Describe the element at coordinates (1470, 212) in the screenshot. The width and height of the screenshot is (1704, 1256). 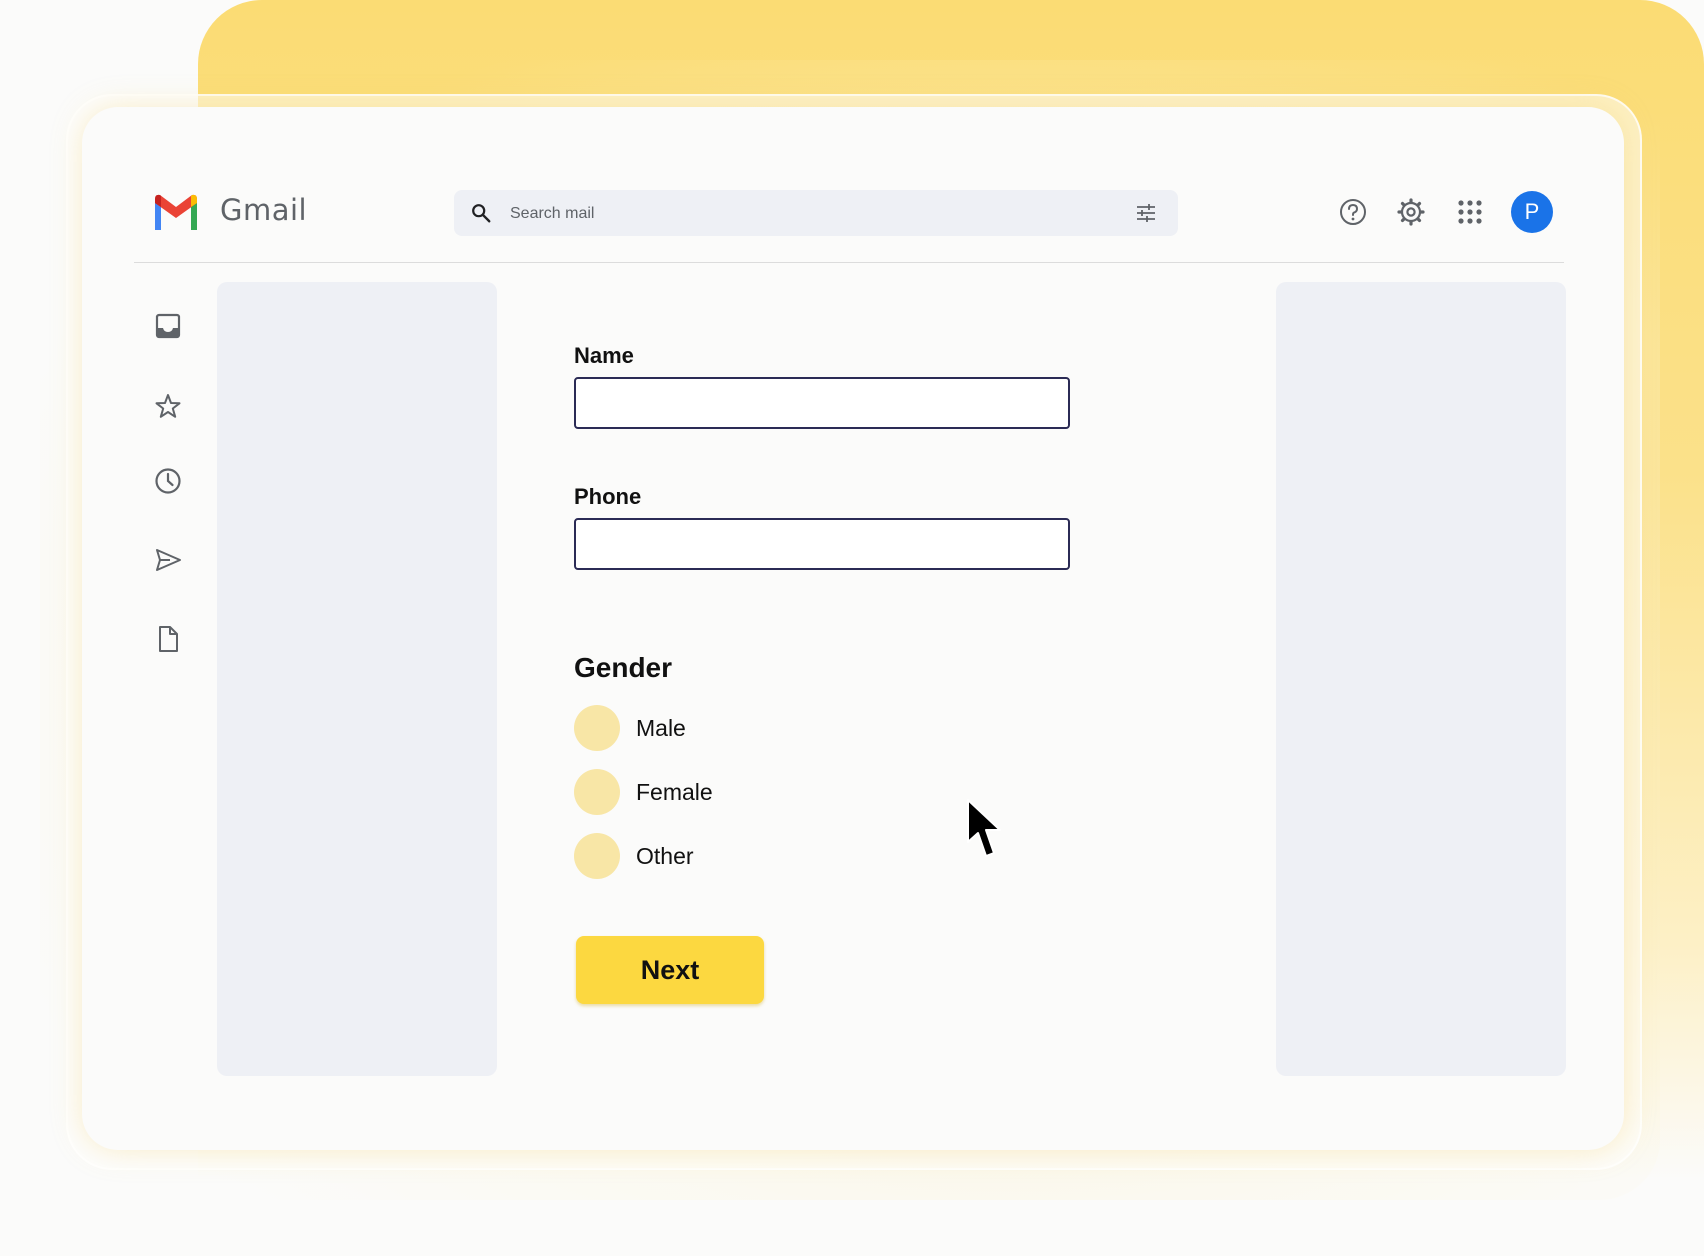
I see `apps-grid-icon` at that location.